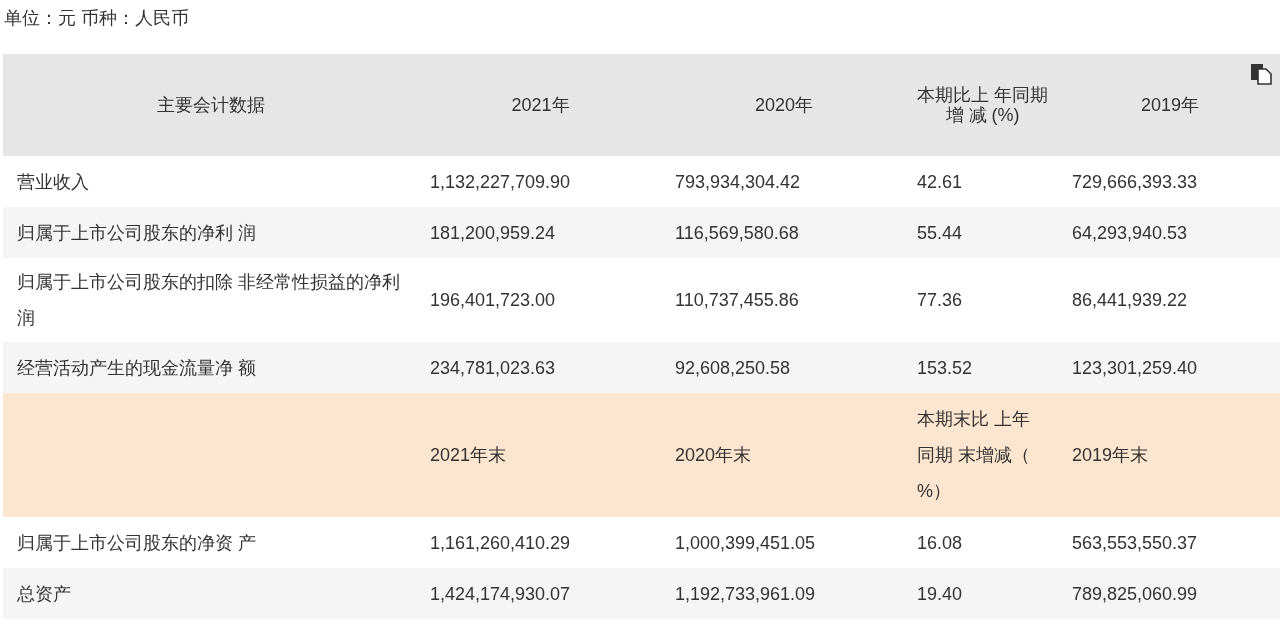 Image resolution: width=1280 pixels, height=625 pixels. I want to click on table-cell: 1,000,399,451.05, so click(745, 542).